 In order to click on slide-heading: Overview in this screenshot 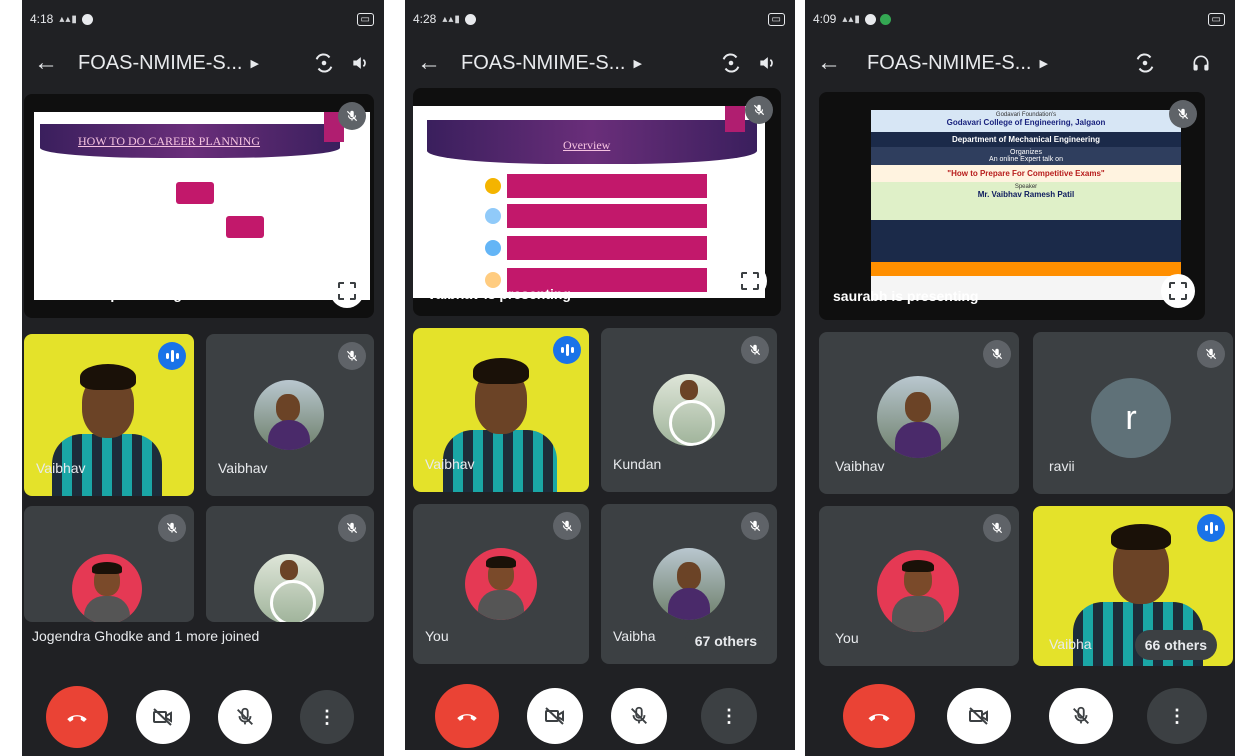, I will do `click(587, 145)`.